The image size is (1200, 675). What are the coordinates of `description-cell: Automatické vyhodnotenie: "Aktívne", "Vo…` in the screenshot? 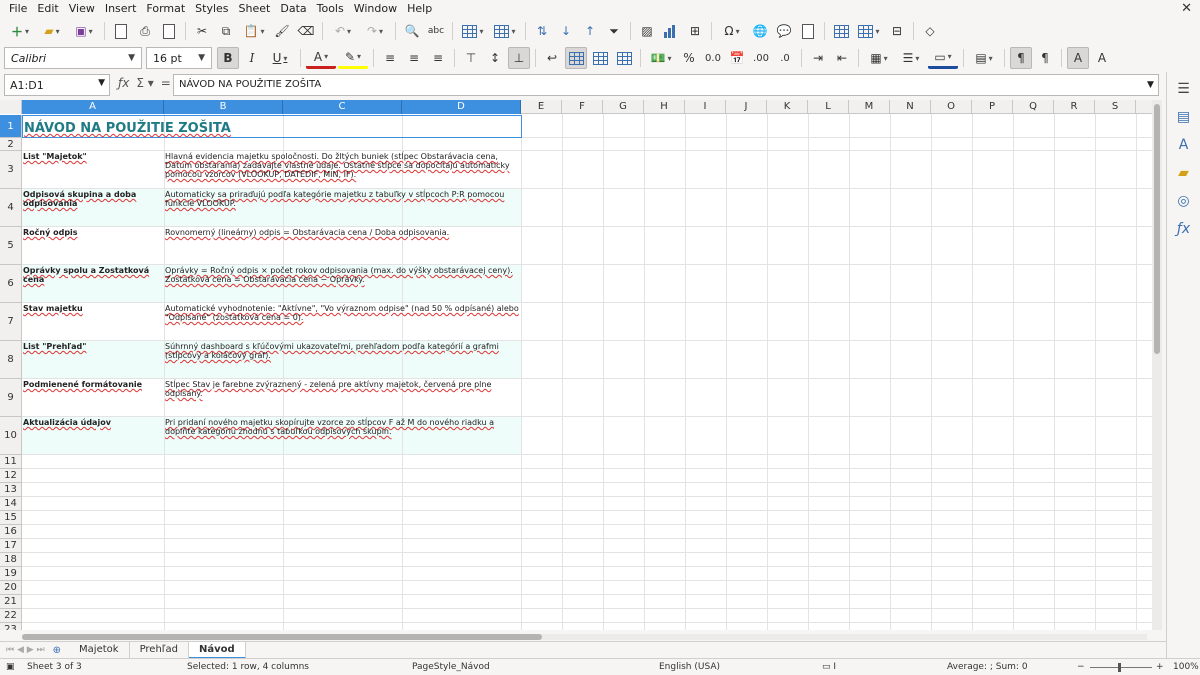 It's located at (342, 322).